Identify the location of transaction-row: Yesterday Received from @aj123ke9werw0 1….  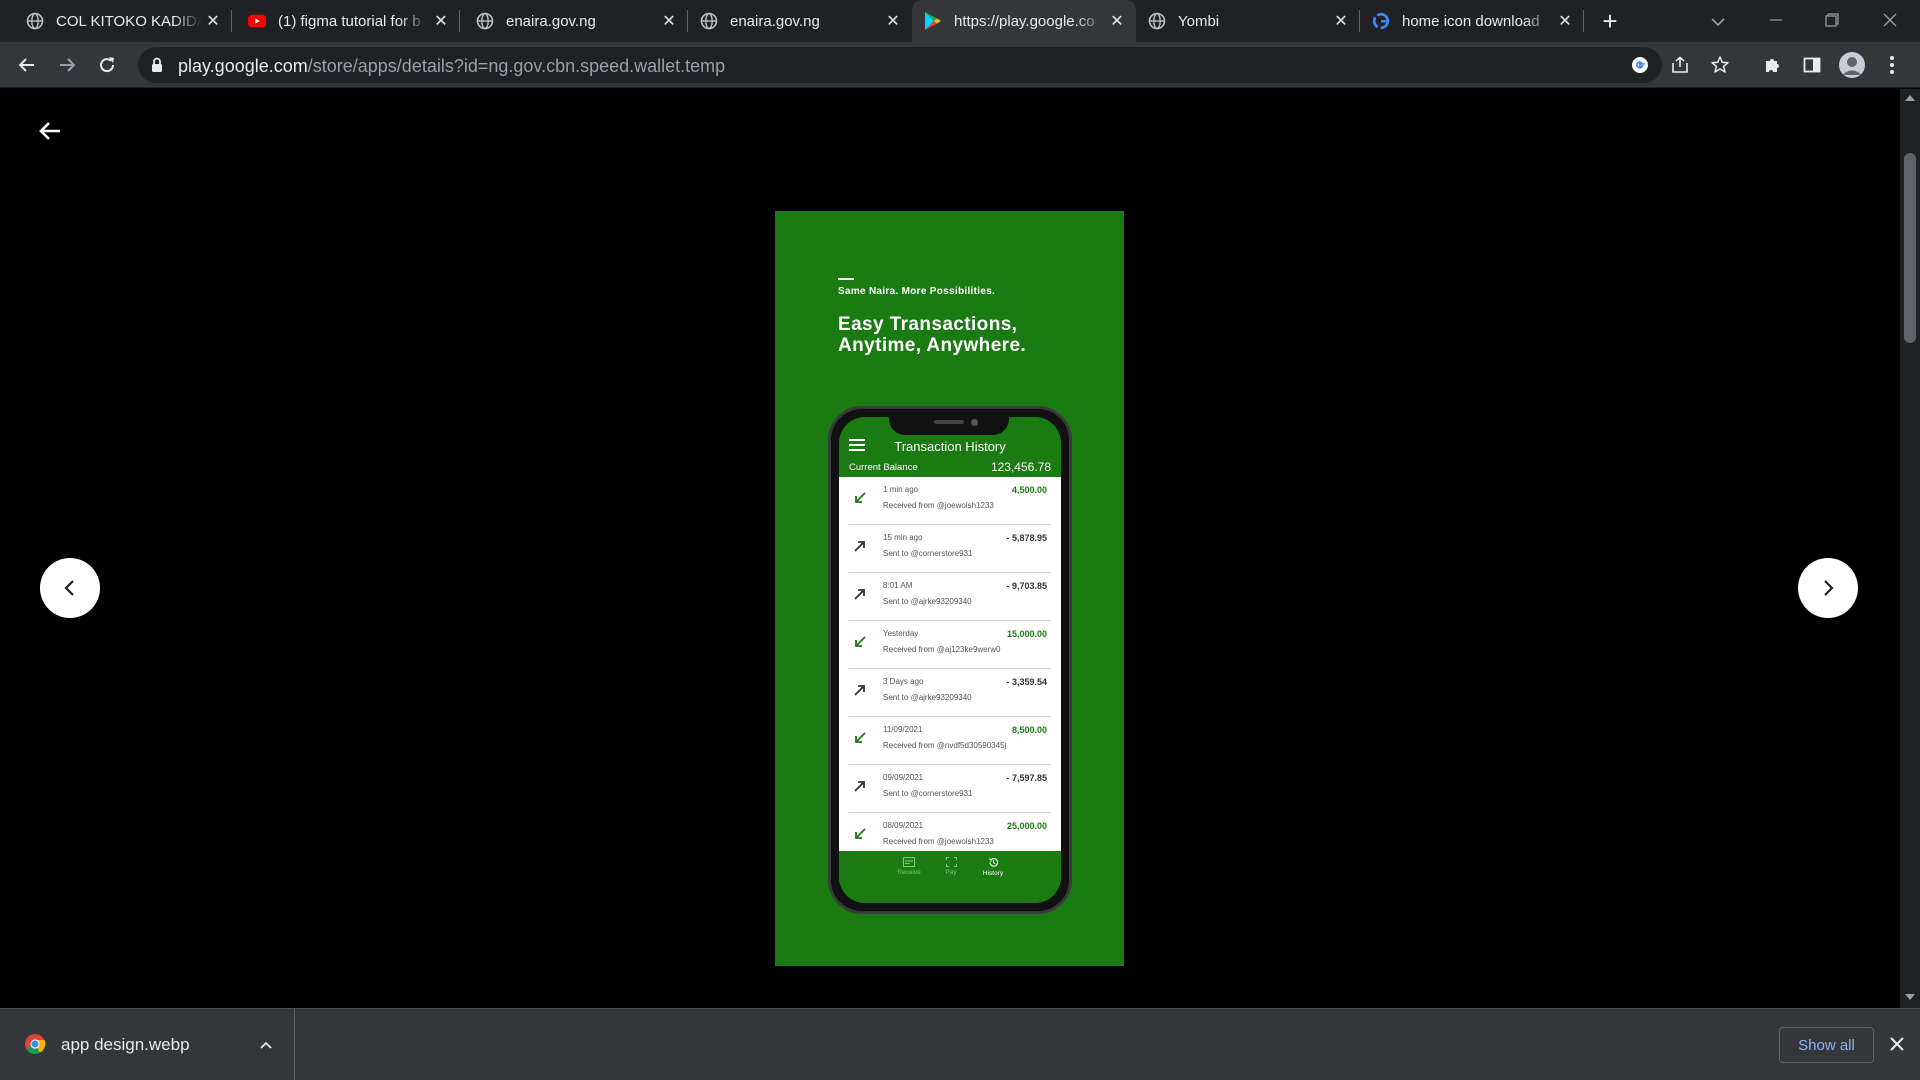
(950, 645).